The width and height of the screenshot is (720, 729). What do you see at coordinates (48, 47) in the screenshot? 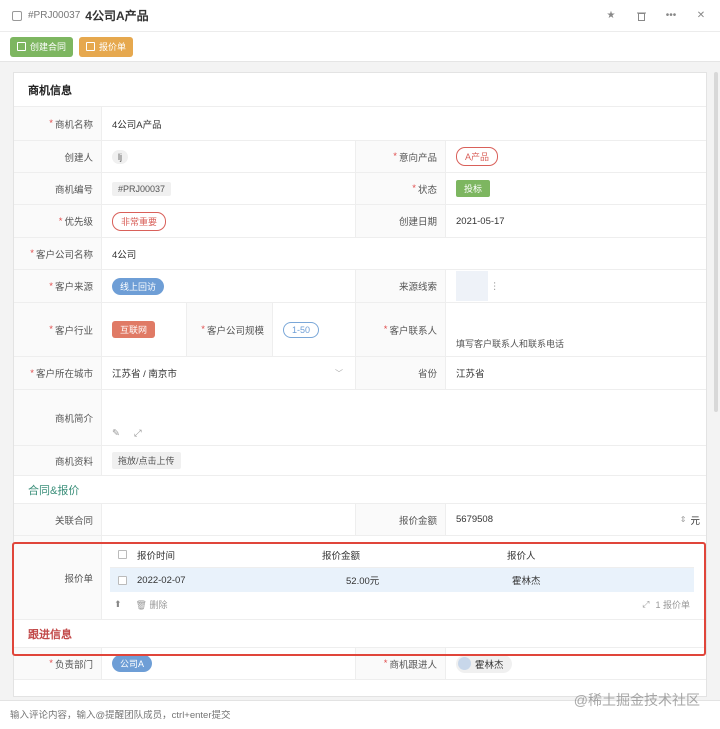
I see `create-contract-label: 创建合同` at bounding box center [48, 47].